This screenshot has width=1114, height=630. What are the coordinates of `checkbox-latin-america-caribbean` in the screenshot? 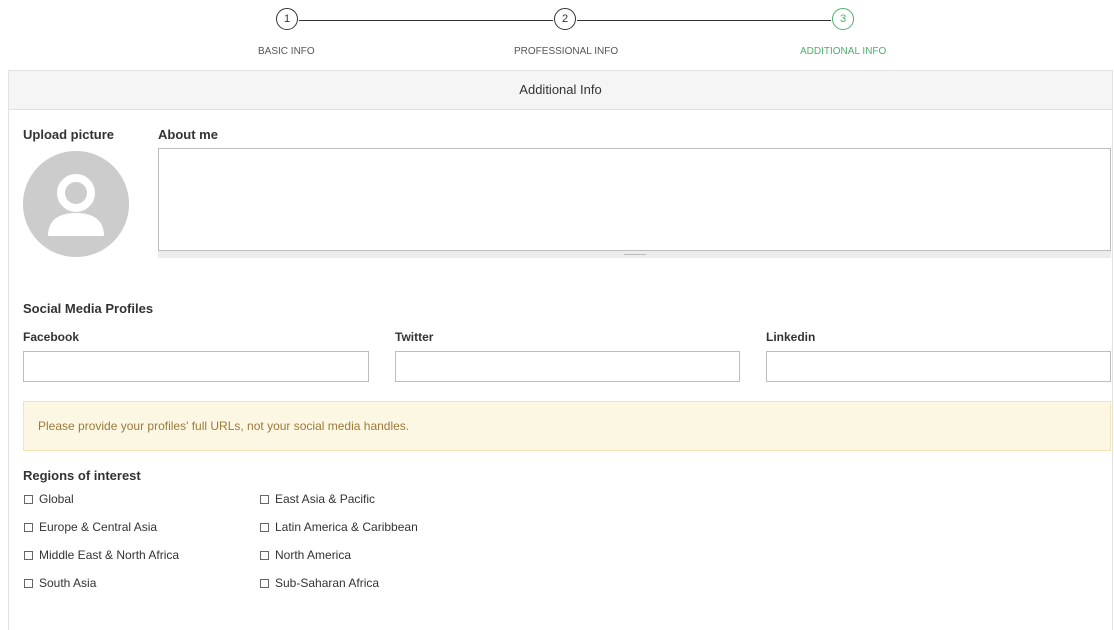 It's located at (264, 527).